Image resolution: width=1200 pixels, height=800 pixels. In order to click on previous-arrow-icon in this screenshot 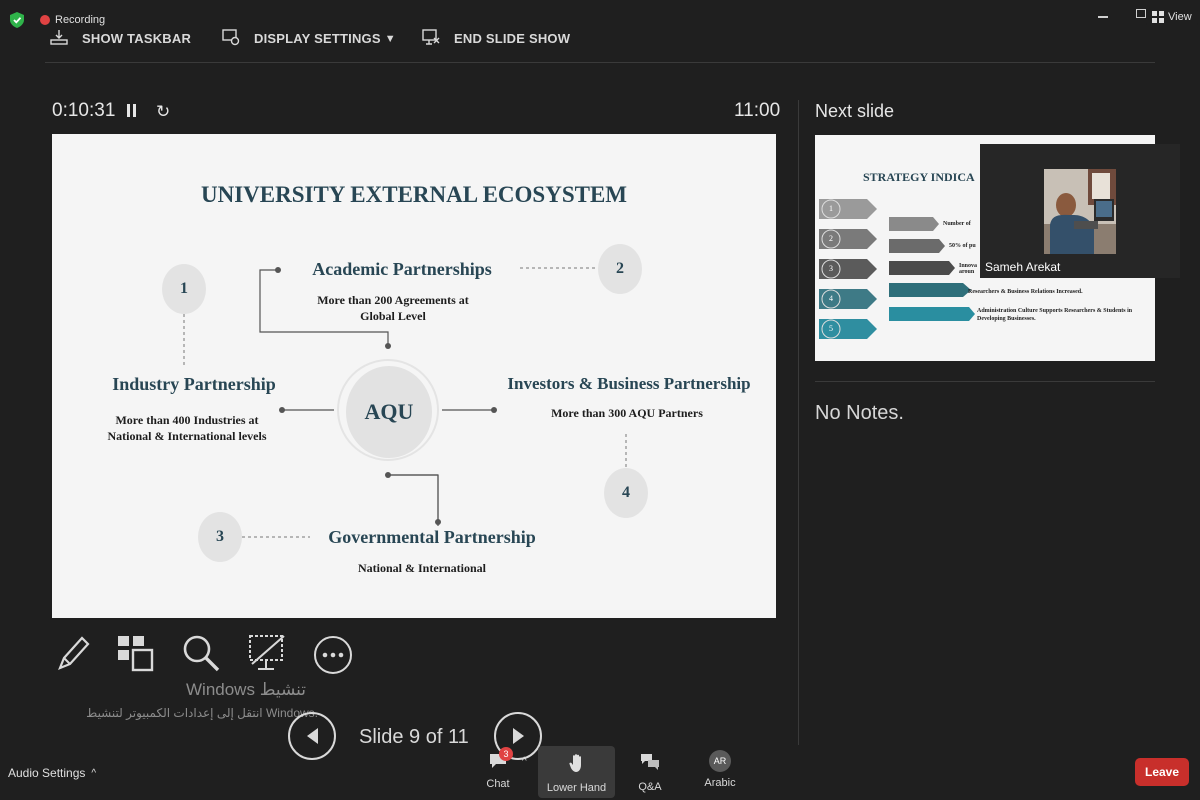, I will do `click(312, 736)`.